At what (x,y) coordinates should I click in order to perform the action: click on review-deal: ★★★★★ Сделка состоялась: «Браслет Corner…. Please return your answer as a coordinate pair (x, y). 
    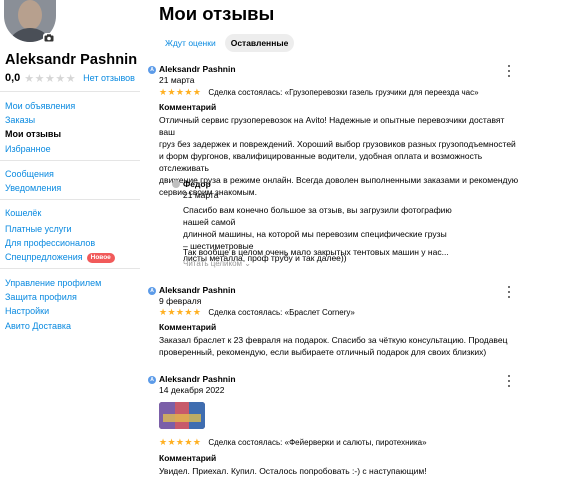
    Looking at the image, I should click on (257, 312).